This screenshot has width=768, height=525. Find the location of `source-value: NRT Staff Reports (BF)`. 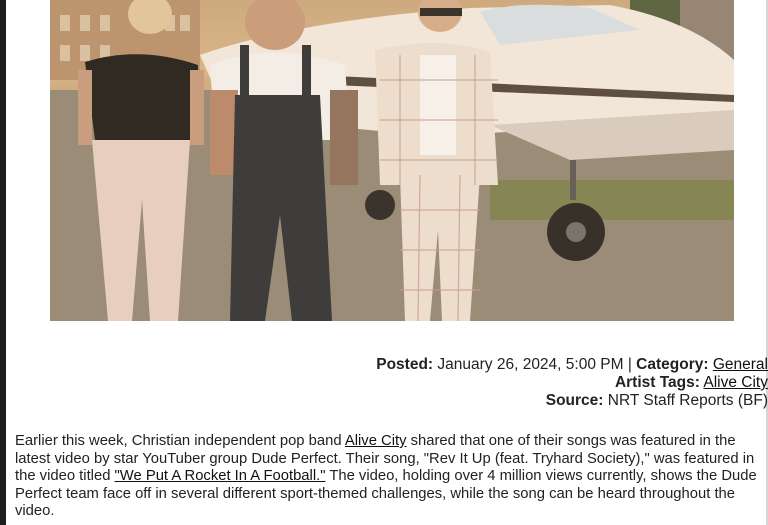

source-value: NRT Staff Reports (BF) is located at coordinates (687, 400).